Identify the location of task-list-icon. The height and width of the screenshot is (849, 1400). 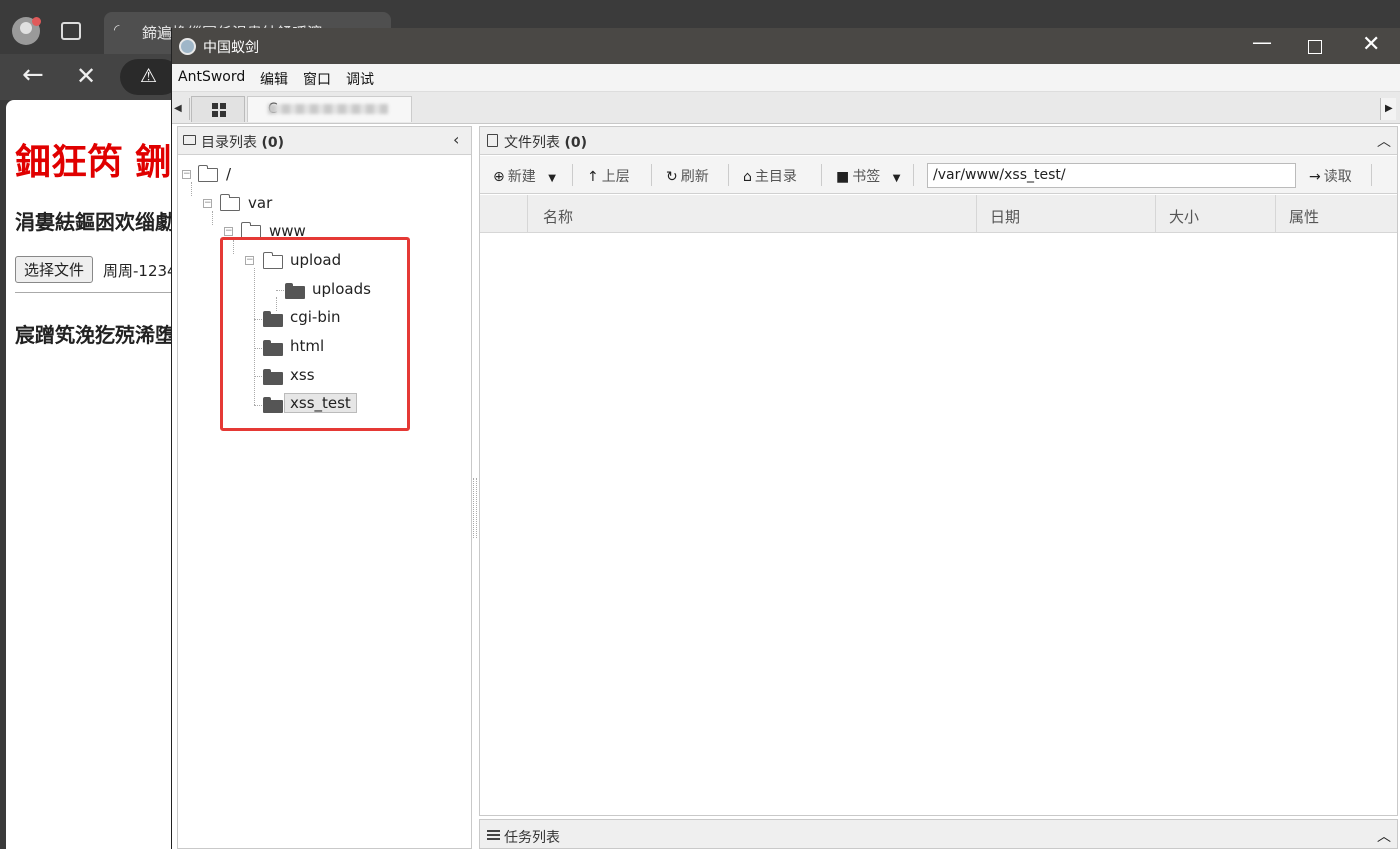
(493, 835).